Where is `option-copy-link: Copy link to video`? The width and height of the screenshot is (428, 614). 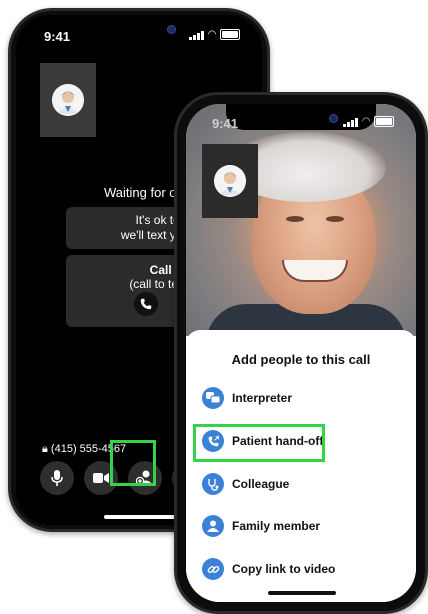 option-copy-link: Copy link to video is located at coordinates (268, 569).